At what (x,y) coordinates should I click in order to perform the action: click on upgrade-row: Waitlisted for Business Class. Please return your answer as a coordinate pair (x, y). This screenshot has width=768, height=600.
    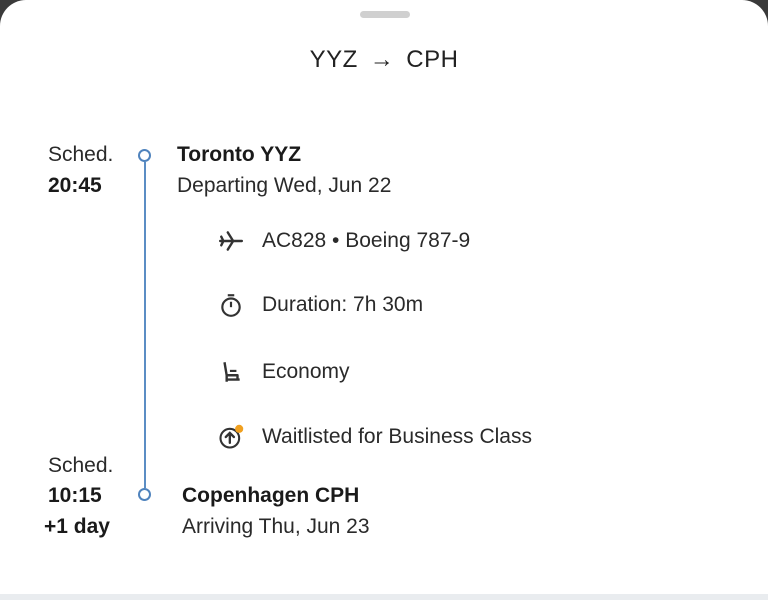
    Looking at the image, I should click on (374, 437).